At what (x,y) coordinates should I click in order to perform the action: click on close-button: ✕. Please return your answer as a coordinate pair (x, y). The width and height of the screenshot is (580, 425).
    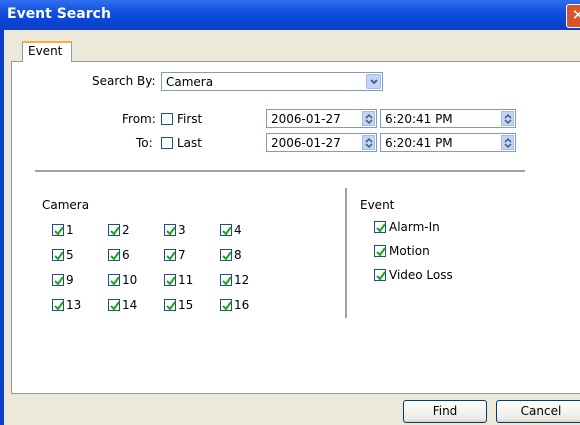
    Looking at the image, I should click on (573, 16).